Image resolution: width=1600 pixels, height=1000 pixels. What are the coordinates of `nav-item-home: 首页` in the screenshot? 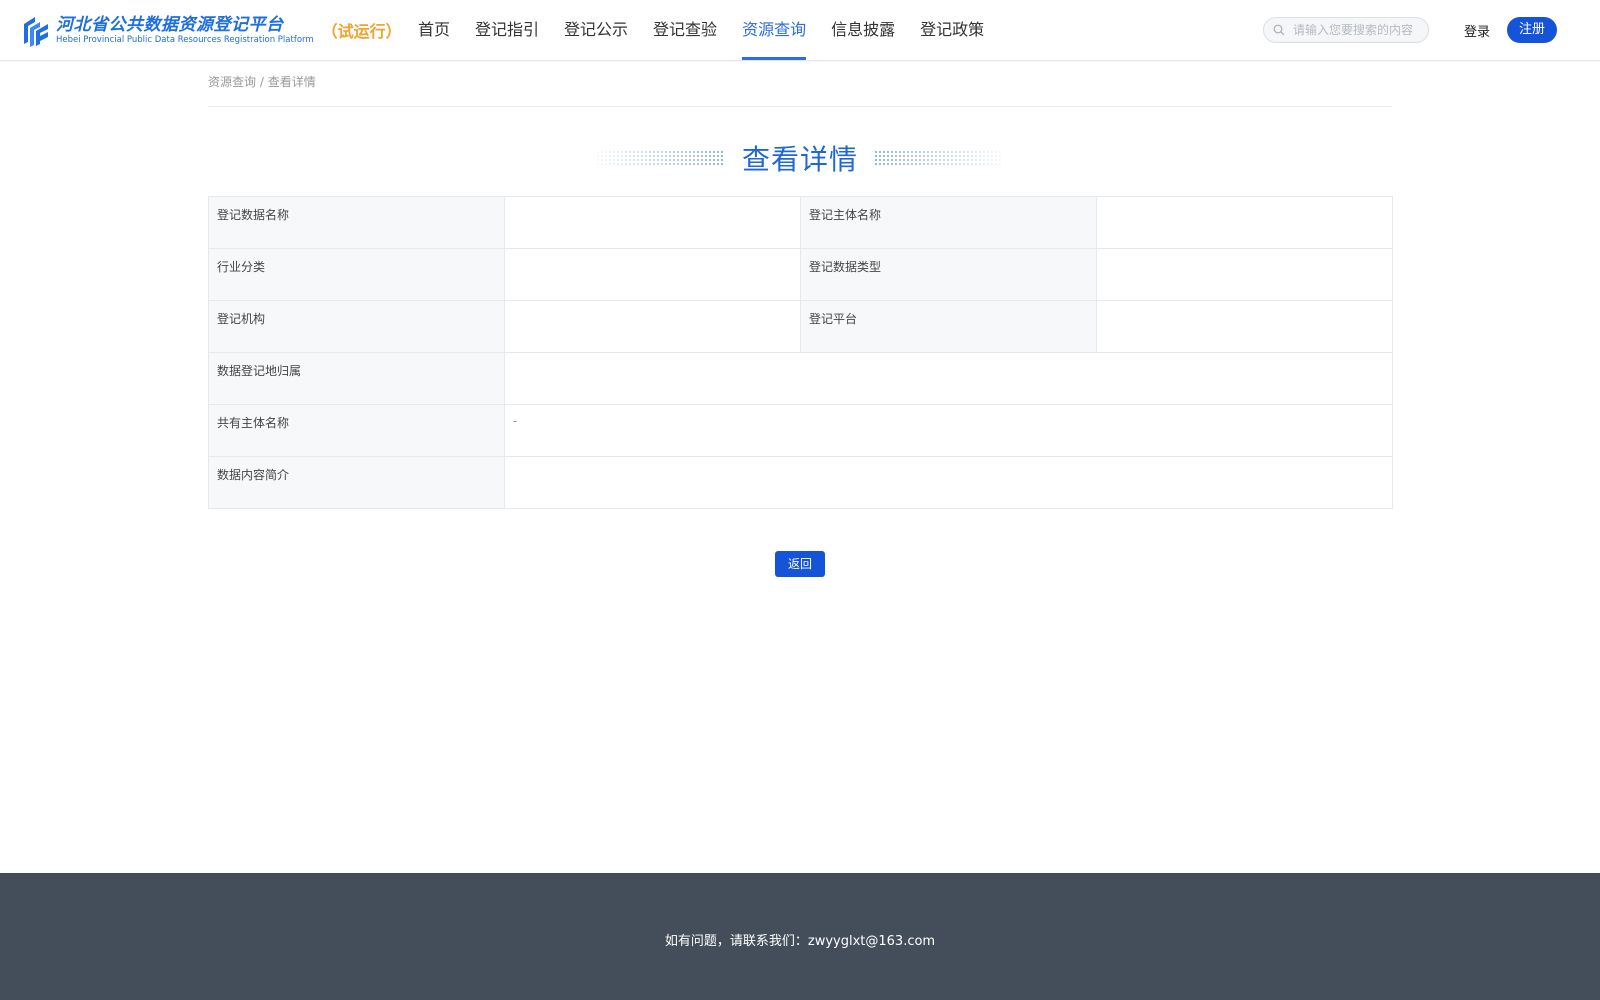 It's located at (434, 30).